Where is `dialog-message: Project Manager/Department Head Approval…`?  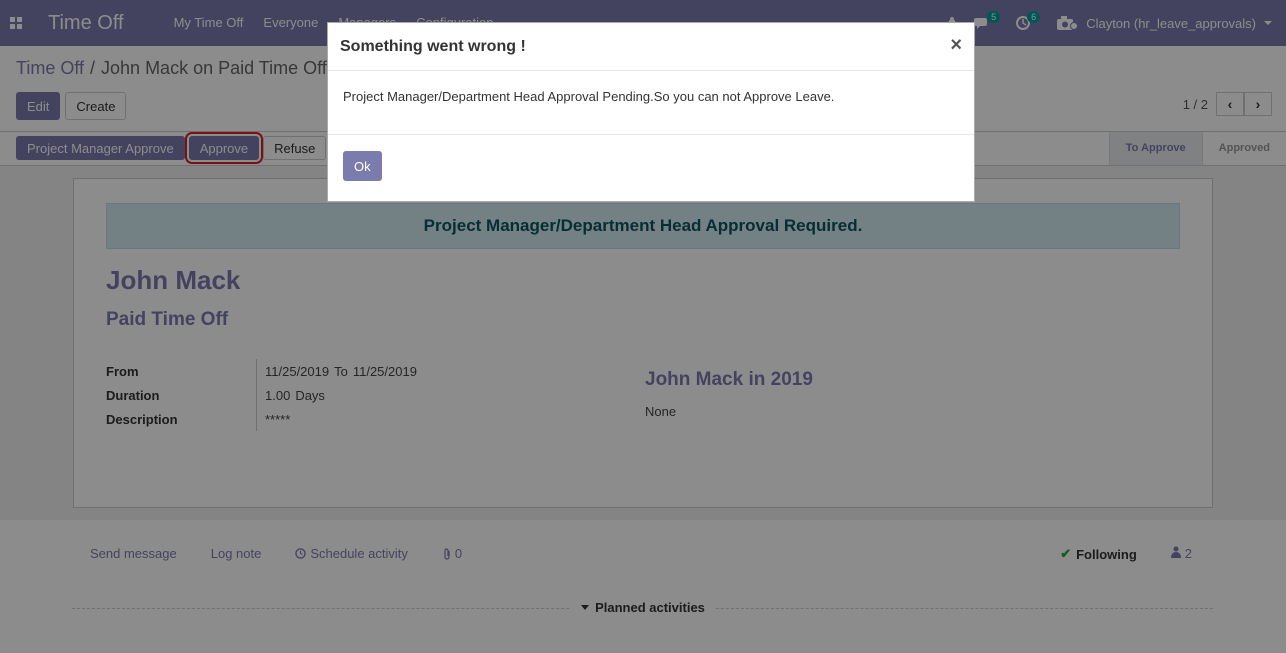
dialog-message: Project Manager/Department Head Approval… is located at coordinates (651, 103).